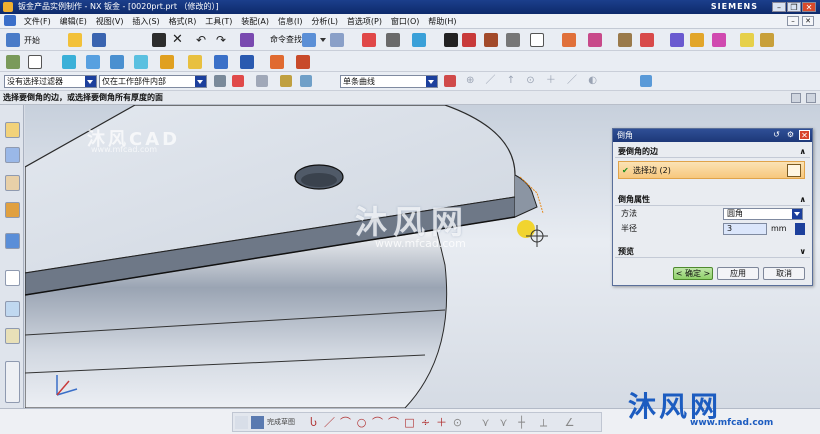  I want to click on method-dropdown: 圆角, so click(763, 214).